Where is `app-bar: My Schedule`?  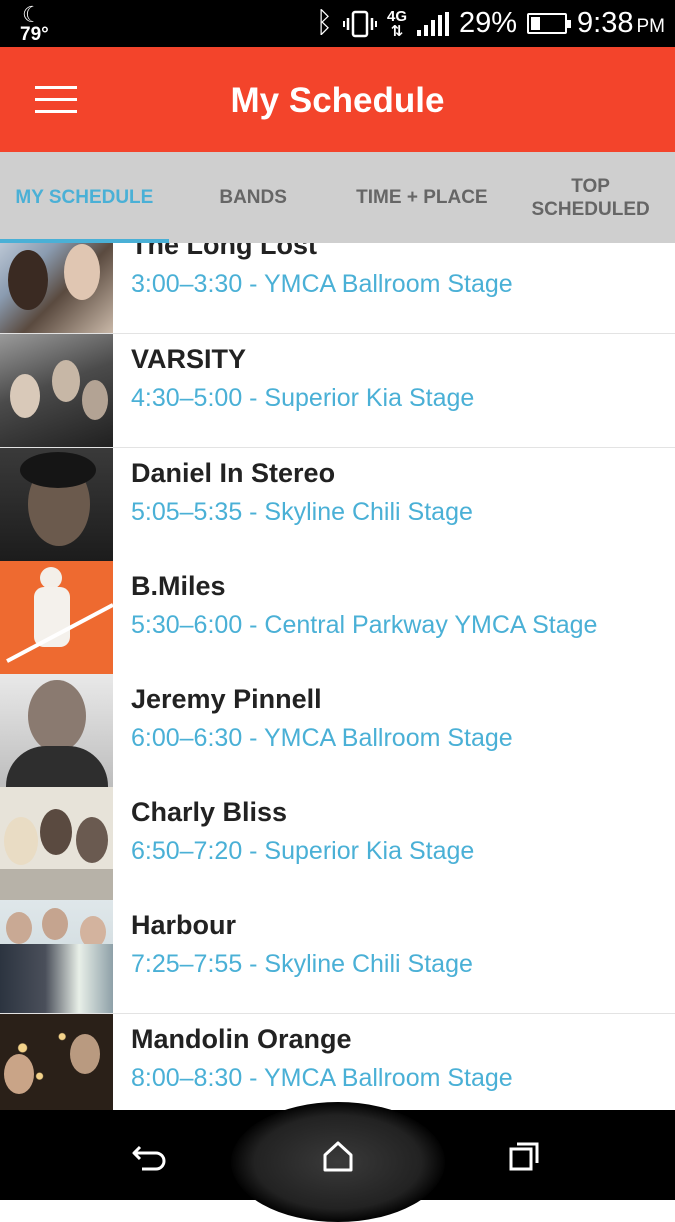 app-bar: My Schedule is located at coordinates (337, 99).